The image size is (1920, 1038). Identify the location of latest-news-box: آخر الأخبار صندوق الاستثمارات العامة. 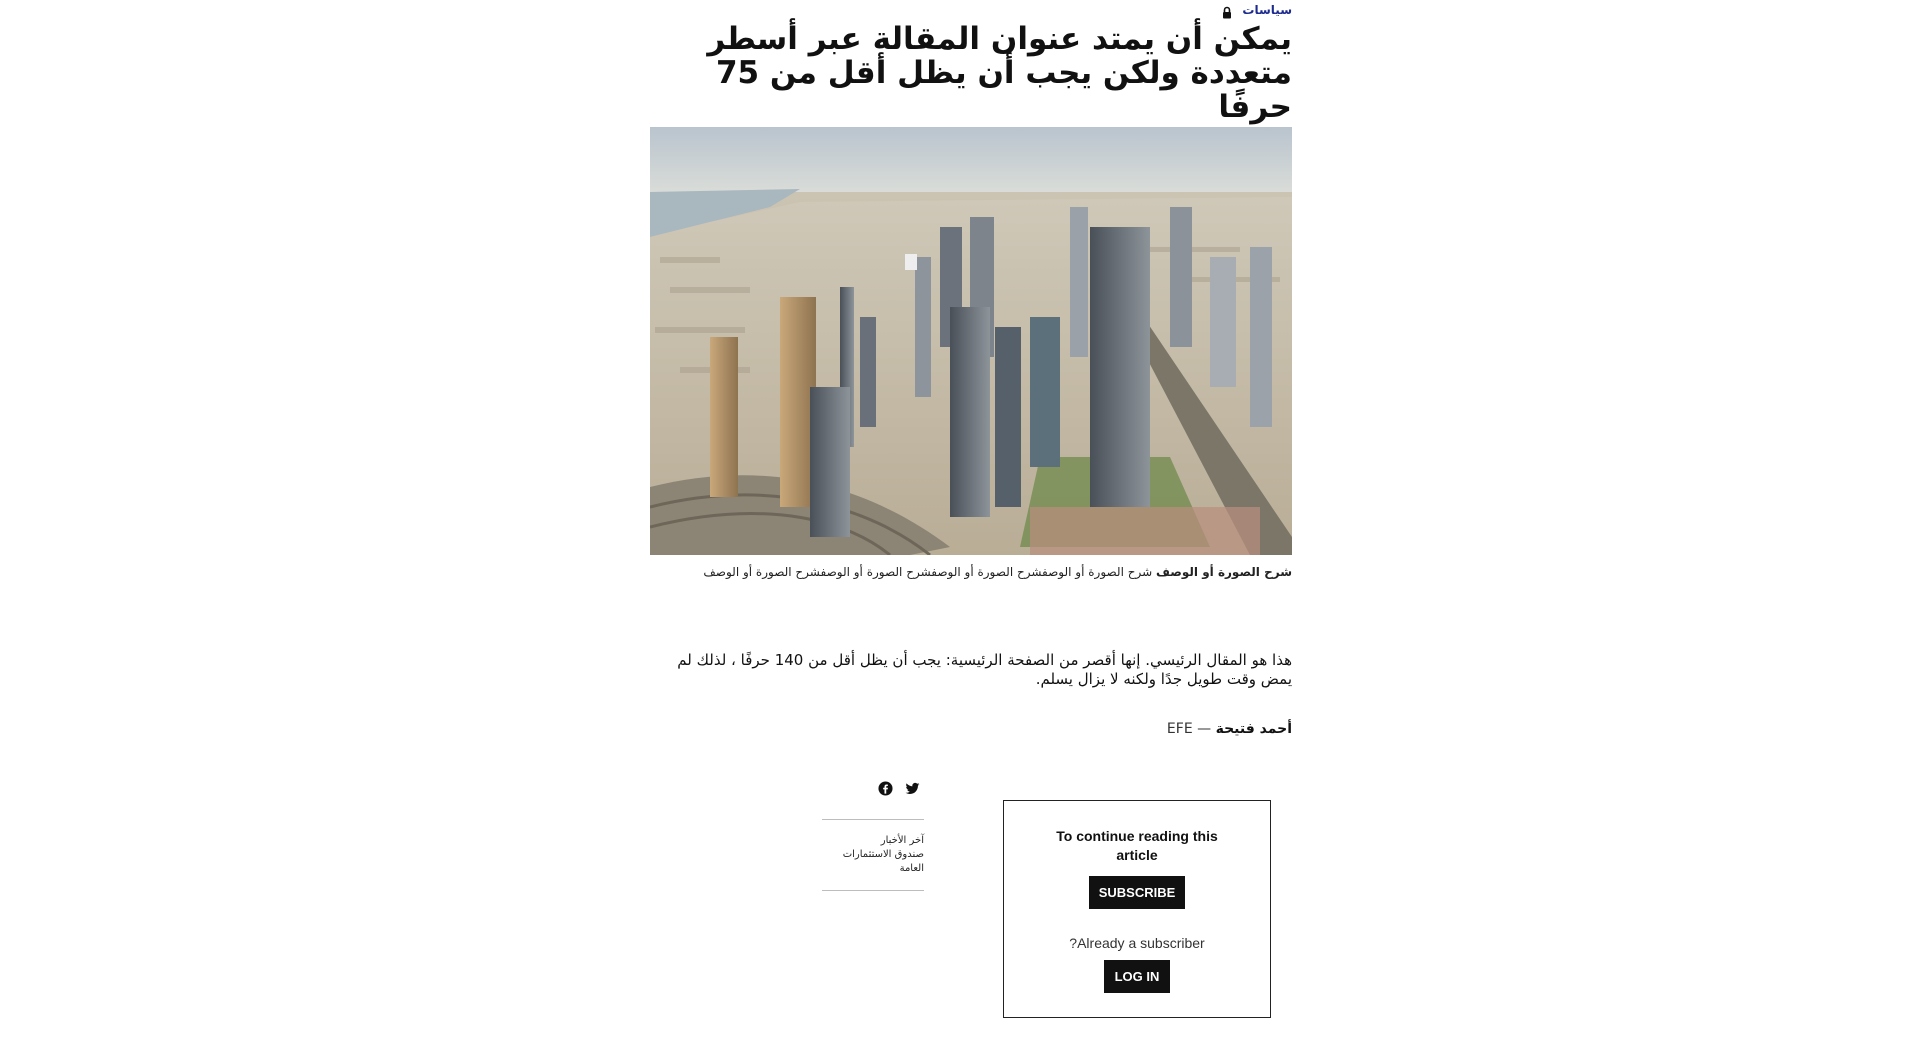
(873, 855).